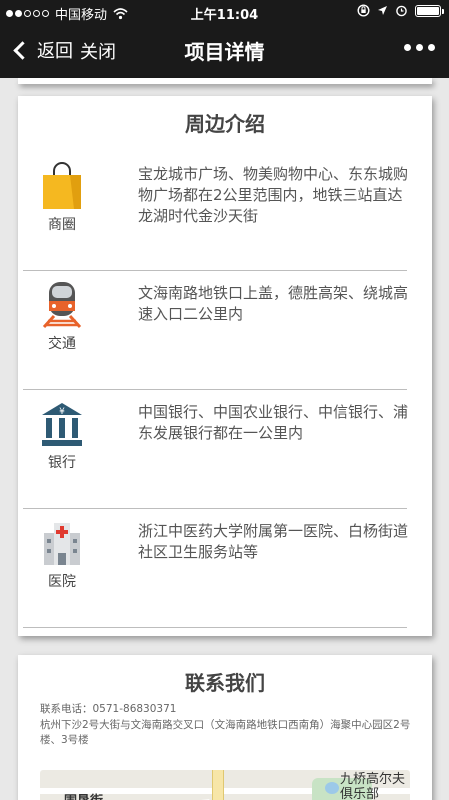 Image resolution: width=449 pixels, height=800 pixels. What do you see at coordinates (373, 786) in the screenshot?
I see `map-label: 九桥高尔夫俱乐部` at bounding box center [373, 786].